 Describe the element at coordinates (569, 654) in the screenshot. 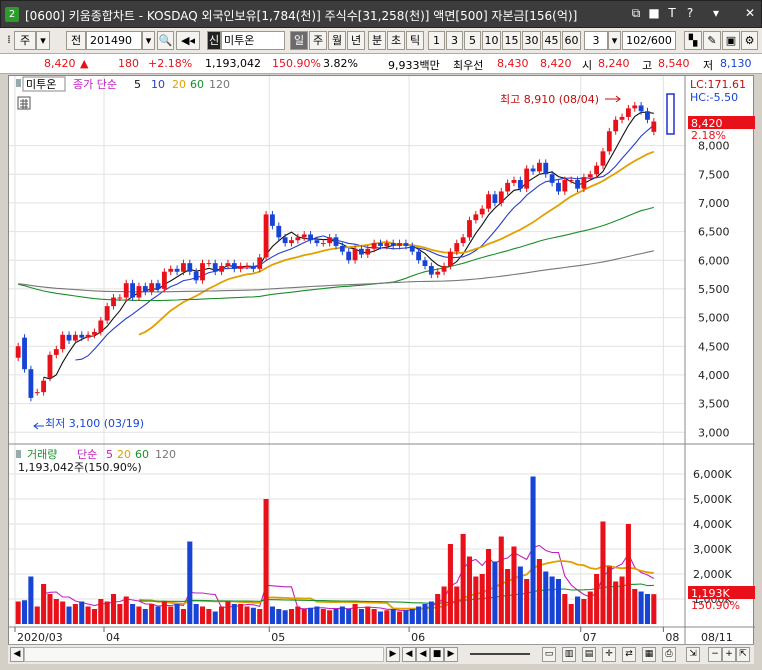

I see `split-view-icon: ▥` at that location.